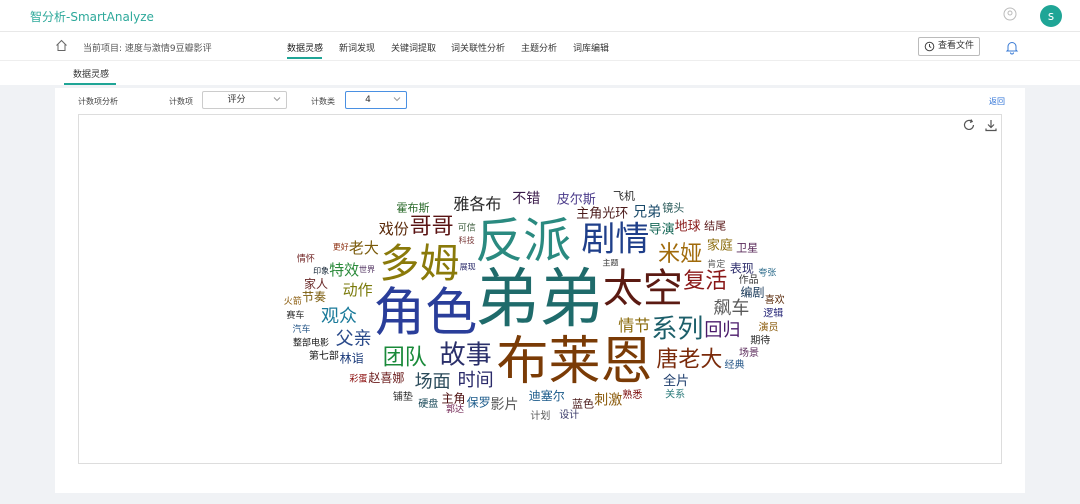 The height and width of the screenshot is (504, 1080). What do you see at coordinates (339, 316) in the screenshot?
I see `cloud-word: 观众` at bounding box center [339, 316].